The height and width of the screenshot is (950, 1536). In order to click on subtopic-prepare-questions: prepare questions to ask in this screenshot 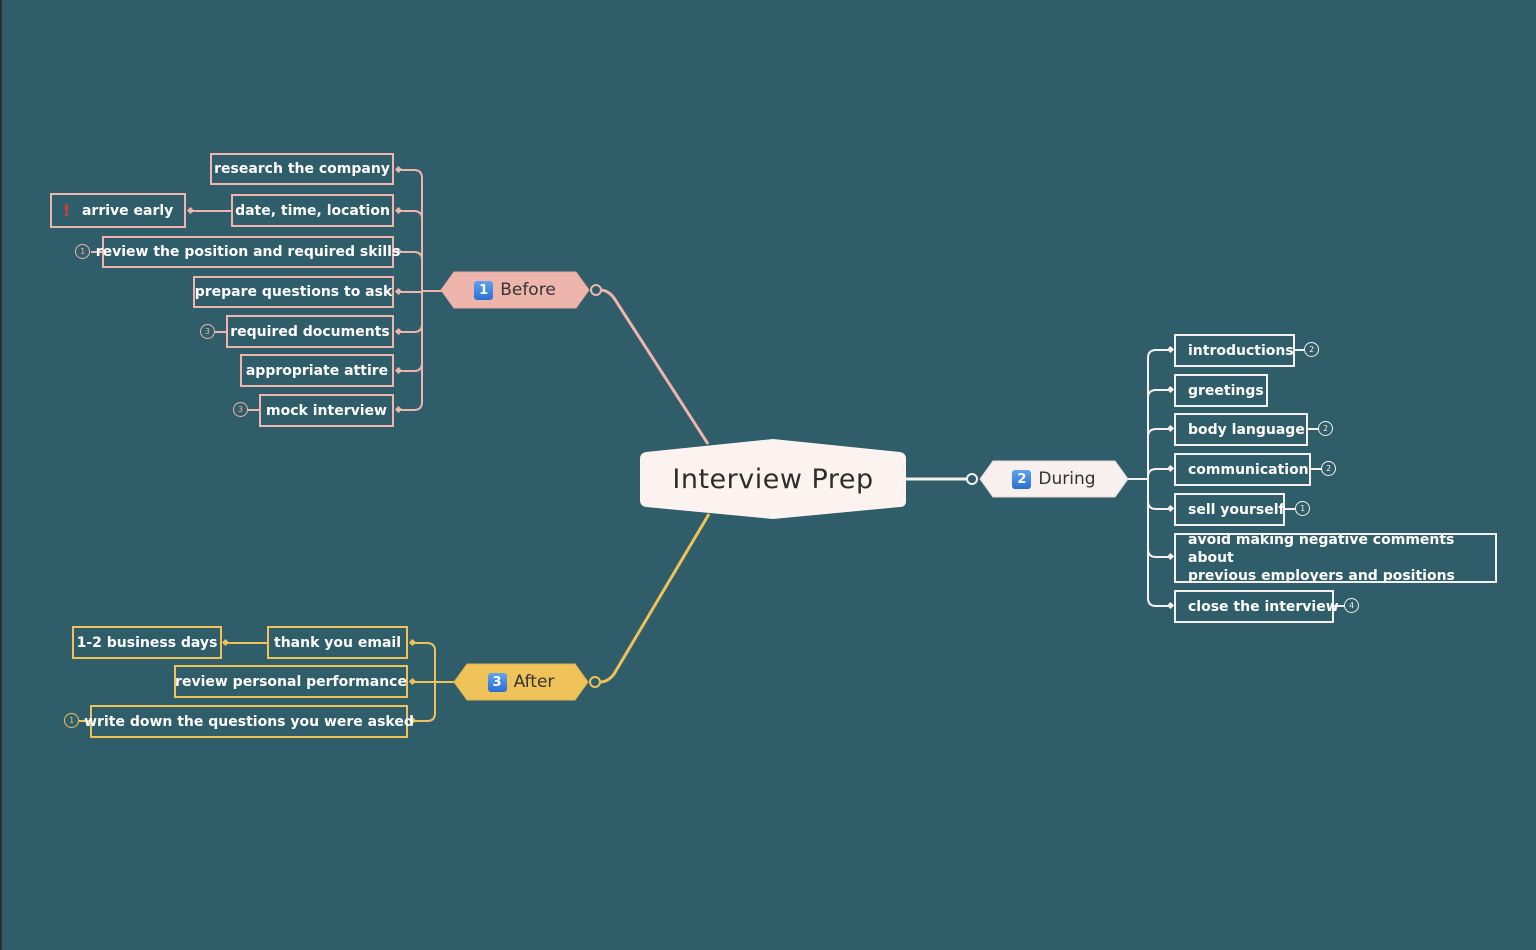, I will do `click(293, 292)`.